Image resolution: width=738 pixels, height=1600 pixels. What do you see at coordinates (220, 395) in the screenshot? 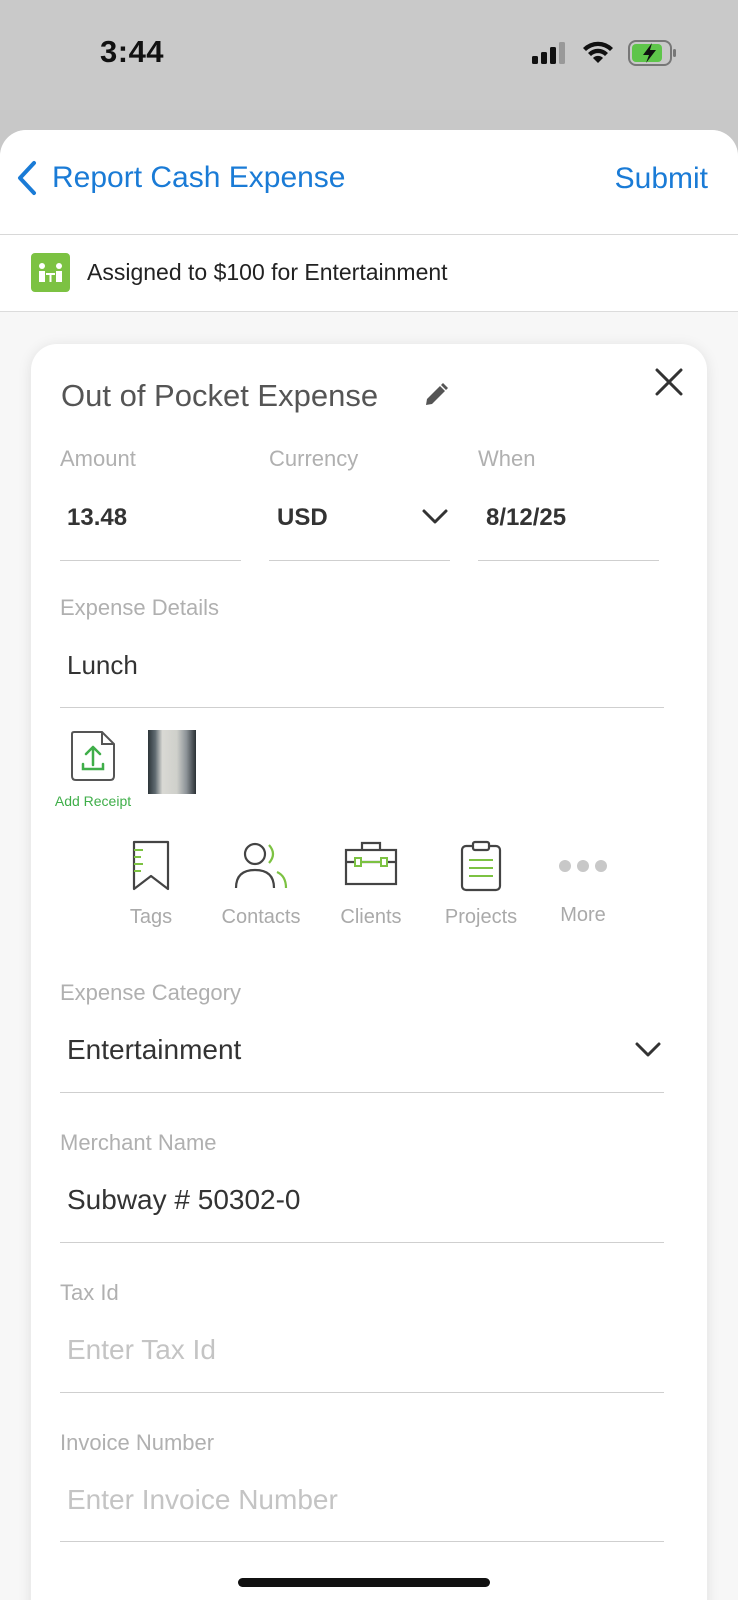
I see `expense-title: Out of Pocket Expense` at bounding box center [220, 395].